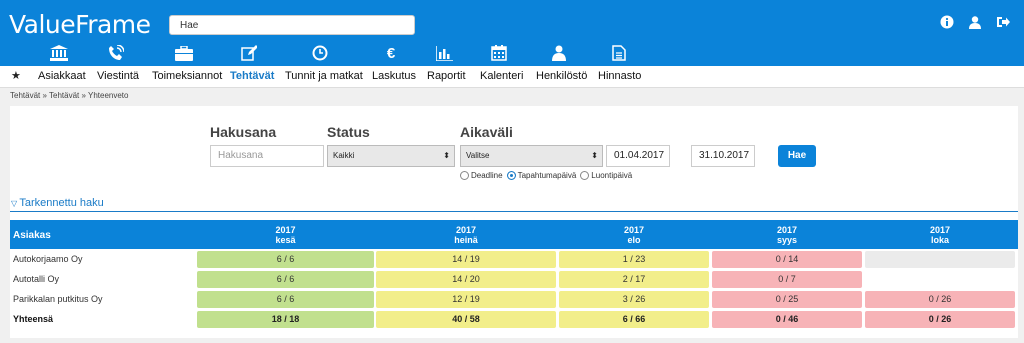 The image size is (1024, 343). I want to click on radio-luontipaiva: Luontipäivä, so click(606, 176).